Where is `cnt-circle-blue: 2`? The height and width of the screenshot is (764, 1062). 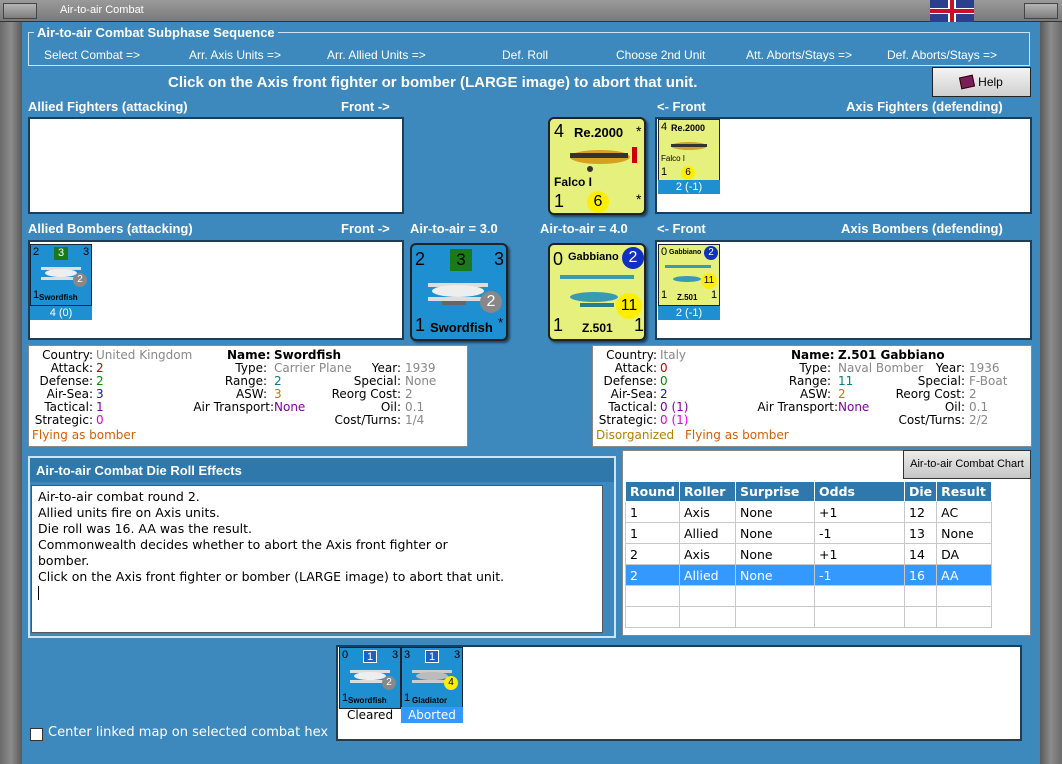
cnt-circle-blue: 2 is located at coordinates (711, 253).